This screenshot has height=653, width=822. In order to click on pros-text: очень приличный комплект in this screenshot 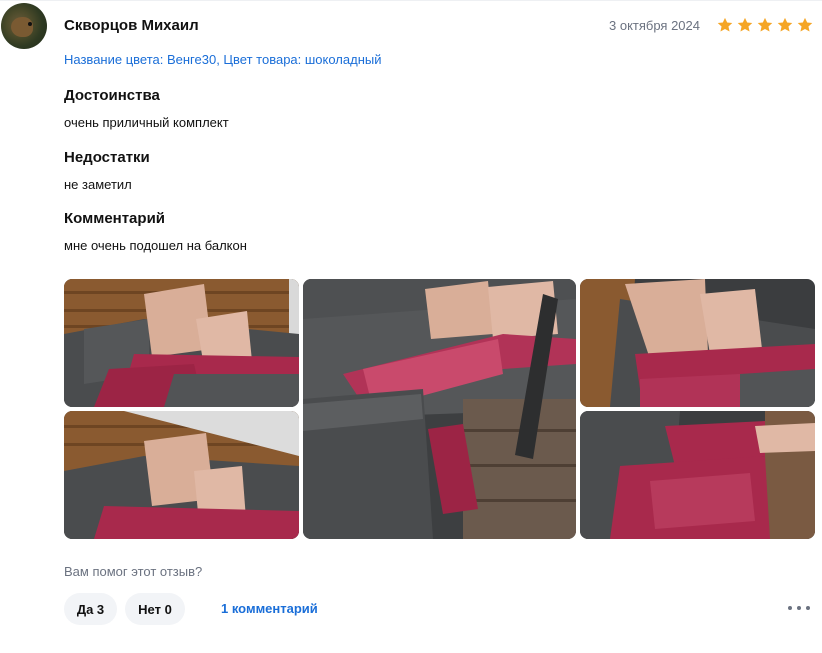, I will do `click(146, 122)`.